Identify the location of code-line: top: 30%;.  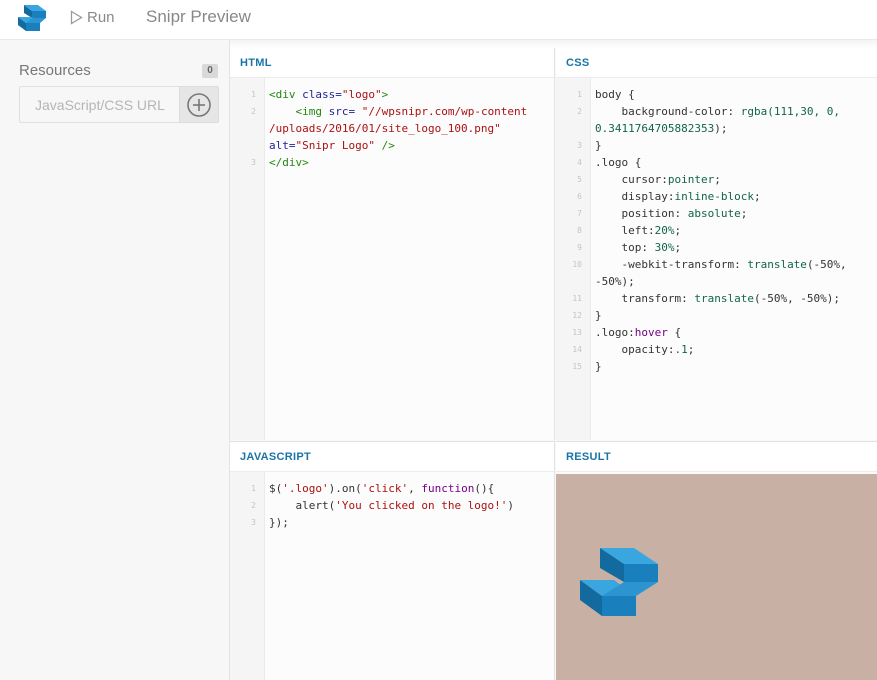
(638, 247).